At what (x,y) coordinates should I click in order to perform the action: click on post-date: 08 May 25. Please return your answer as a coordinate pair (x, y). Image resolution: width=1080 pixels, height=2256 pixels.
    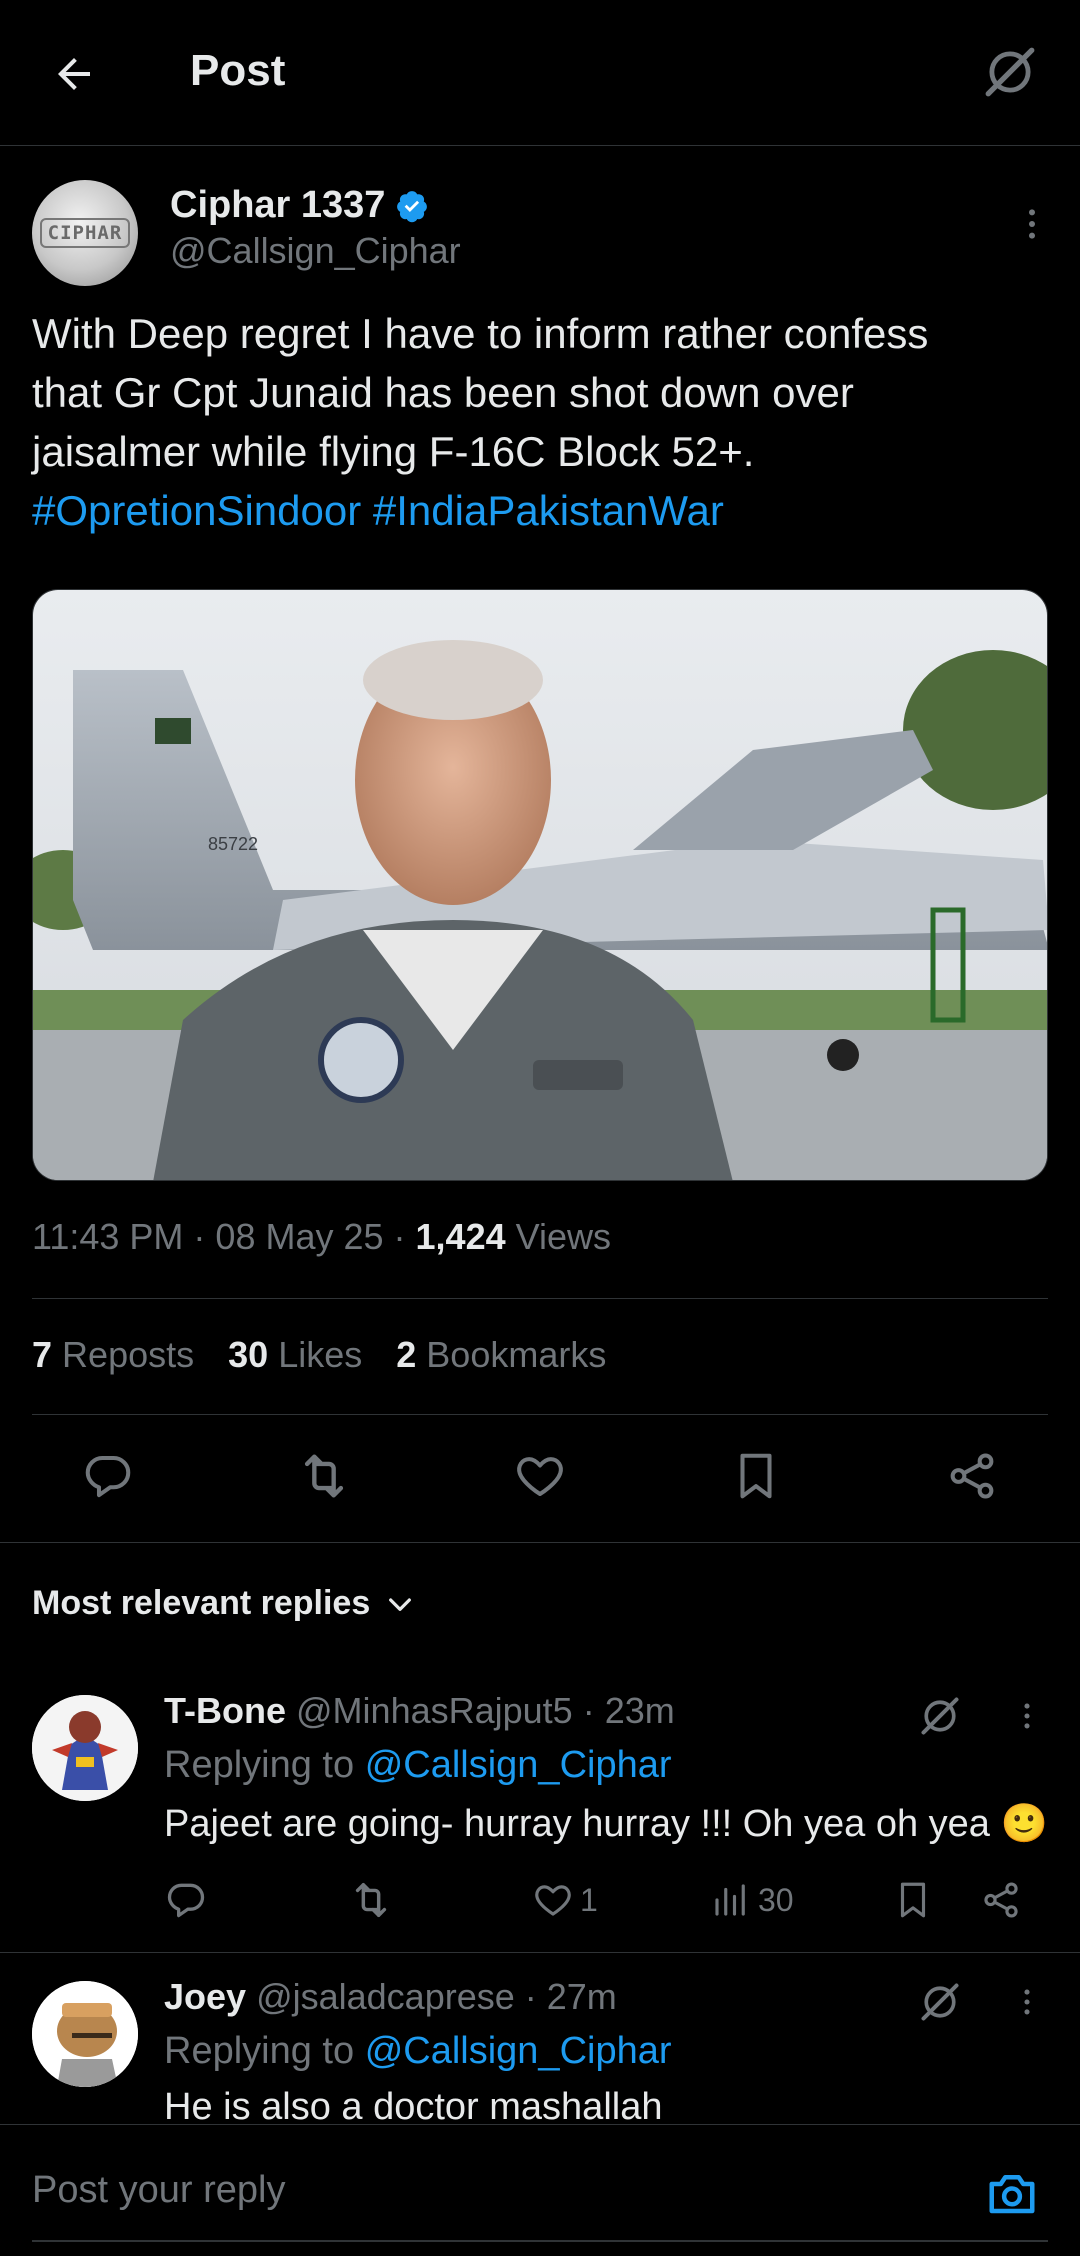
    Looking at the image, I should click on (299, 1236).